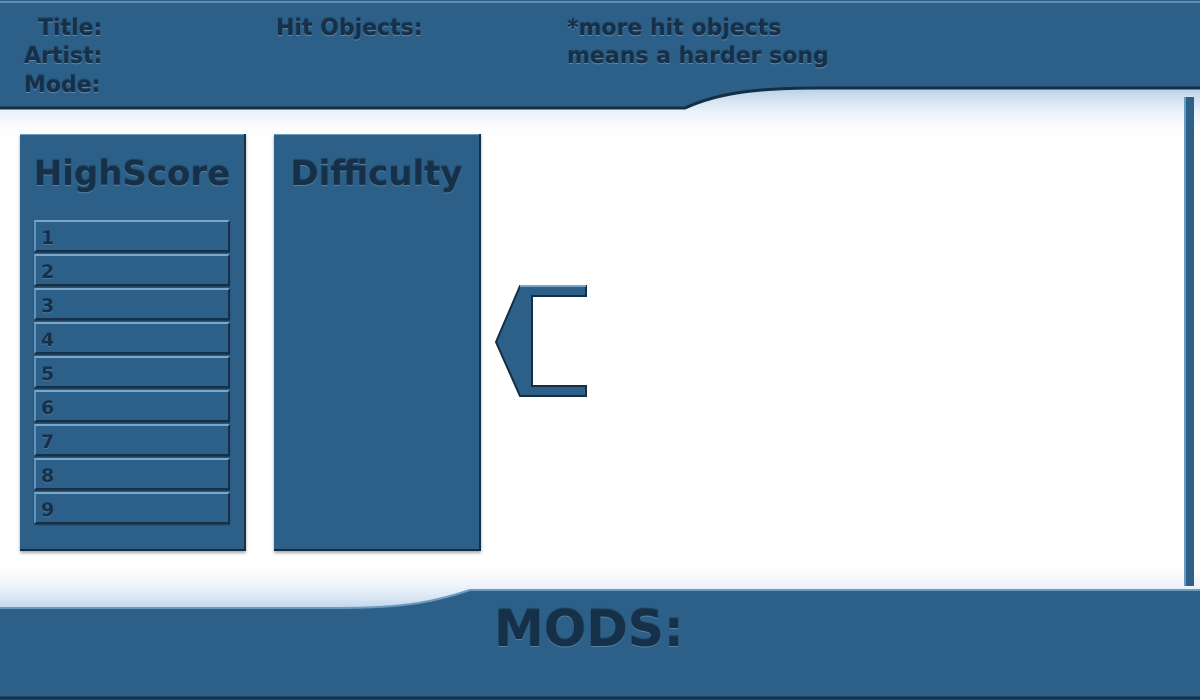  What do you see at coordinates (48, 340) in the screenshot?
I see `rank-number: 4` at bounding box center [48, 340].